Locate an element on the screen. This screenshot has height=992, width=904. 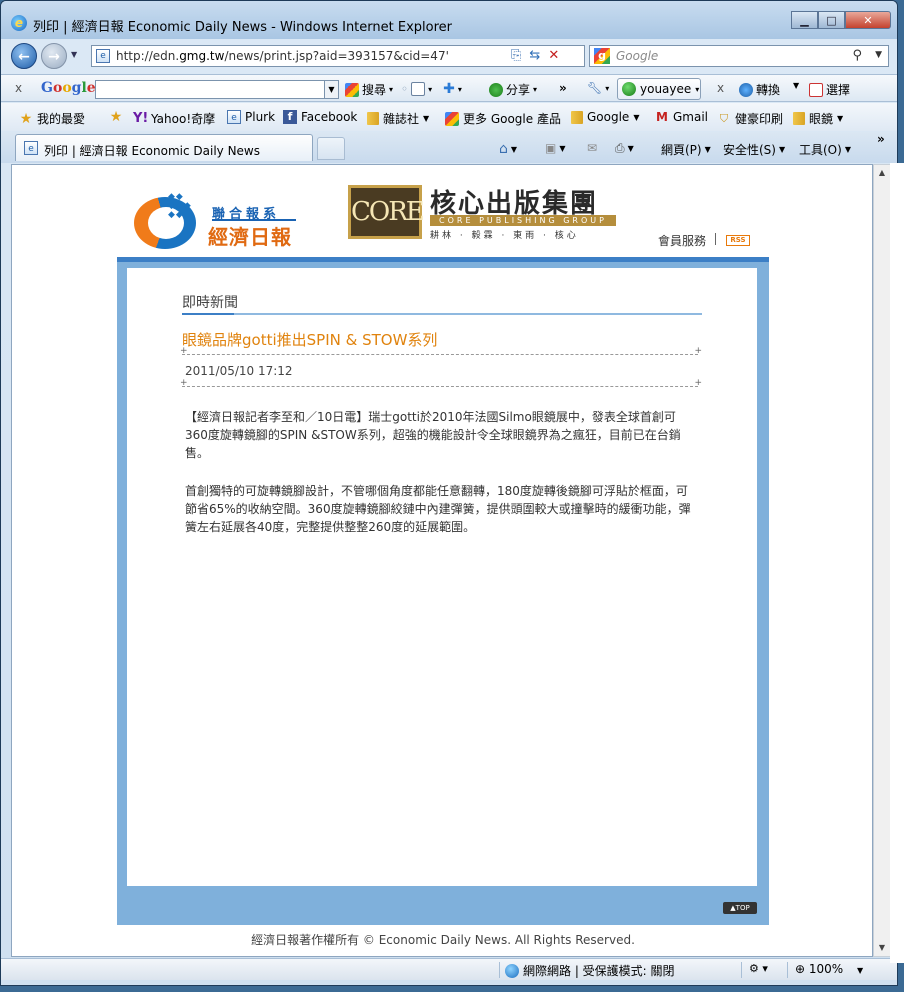
home-icon: ⌂ is located at coordinates (503, 149).